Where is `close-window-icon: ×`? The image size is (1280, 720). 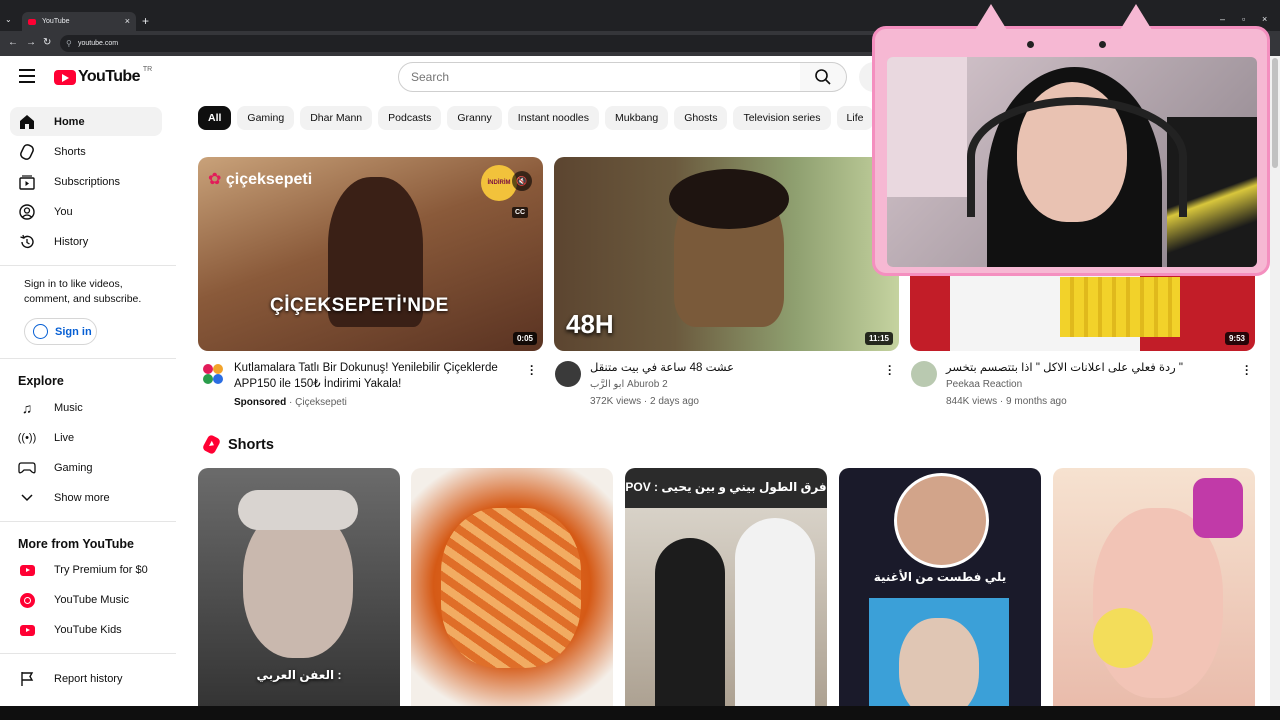
close-window-icon: × is located at coordinates (1264, 19).